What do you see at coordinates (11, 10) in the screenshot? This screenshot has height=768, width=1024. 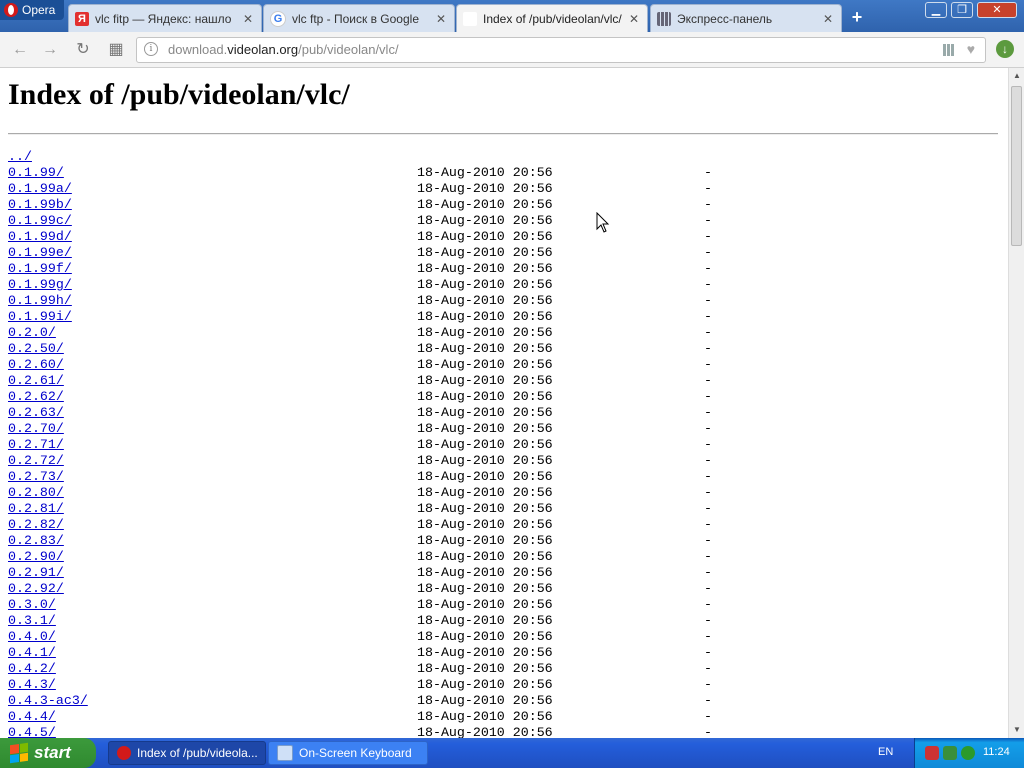 I see `opera-logo-icon` at bounding box center [11, 10].